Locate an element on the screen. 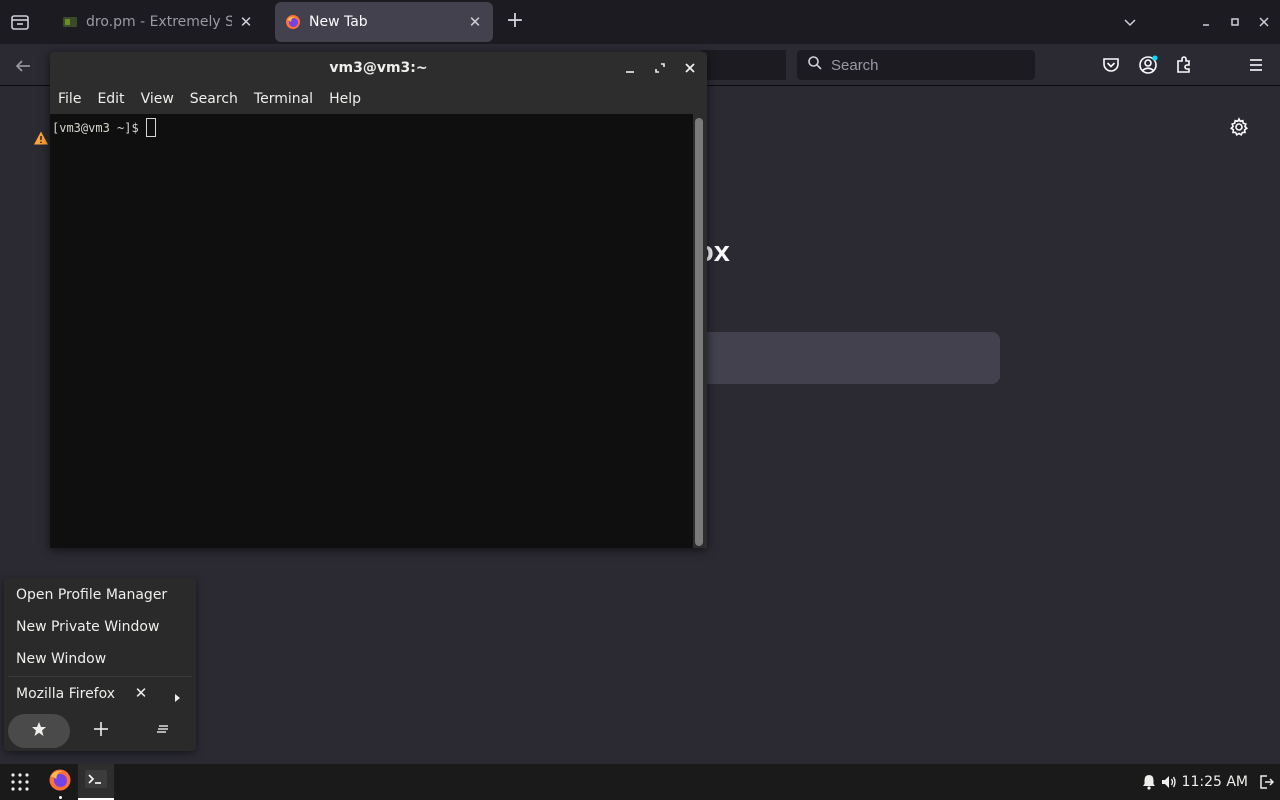 This screenshot has width=1280, height=800. dro-pm-favicon-icon is located at coordinates (70, 22).